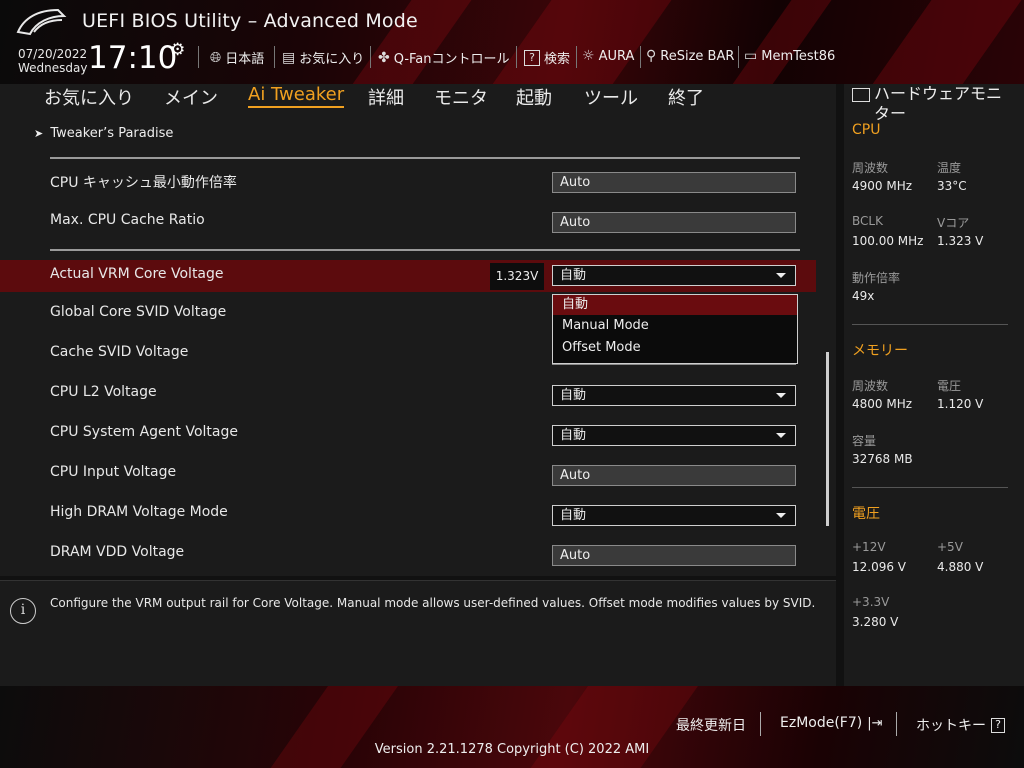  I want to click on memtest-label: MemTest86, so click(798, 56).